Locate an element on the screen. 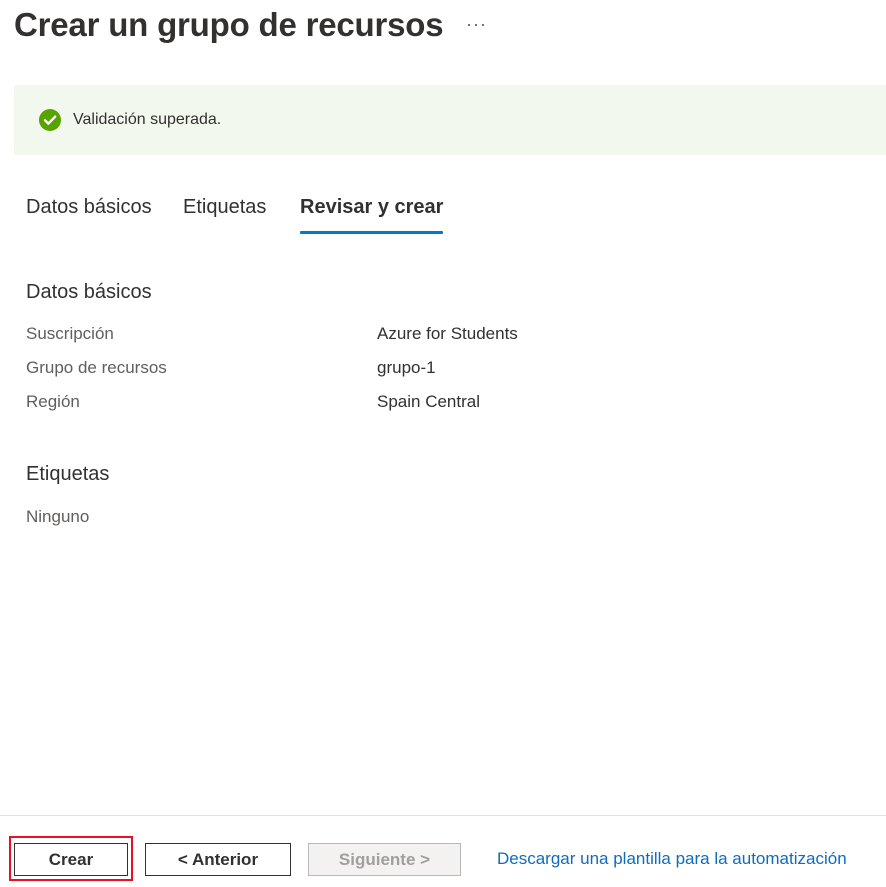  tags-heading: Etiquetas is located at coordinates (68, 474).